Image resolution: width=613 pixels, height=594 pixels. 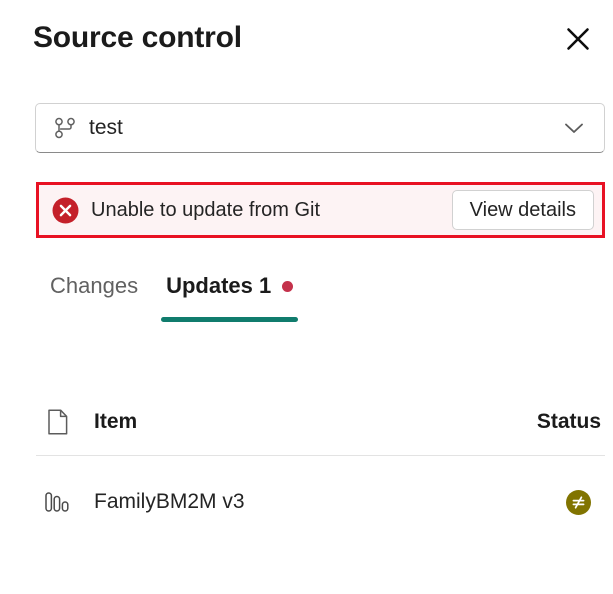 I want to click on branch-name-label: test, so click(x=106, y=127).